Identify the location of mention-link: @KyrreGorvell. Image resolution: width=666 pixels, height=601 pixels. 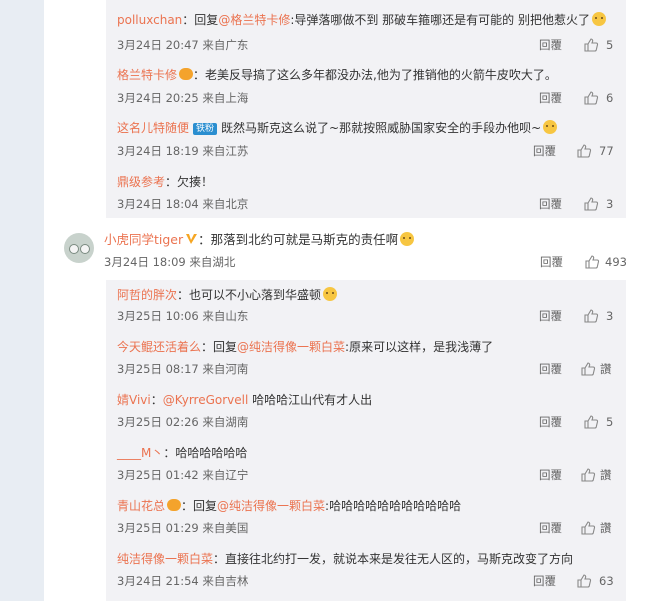
(206, 400).